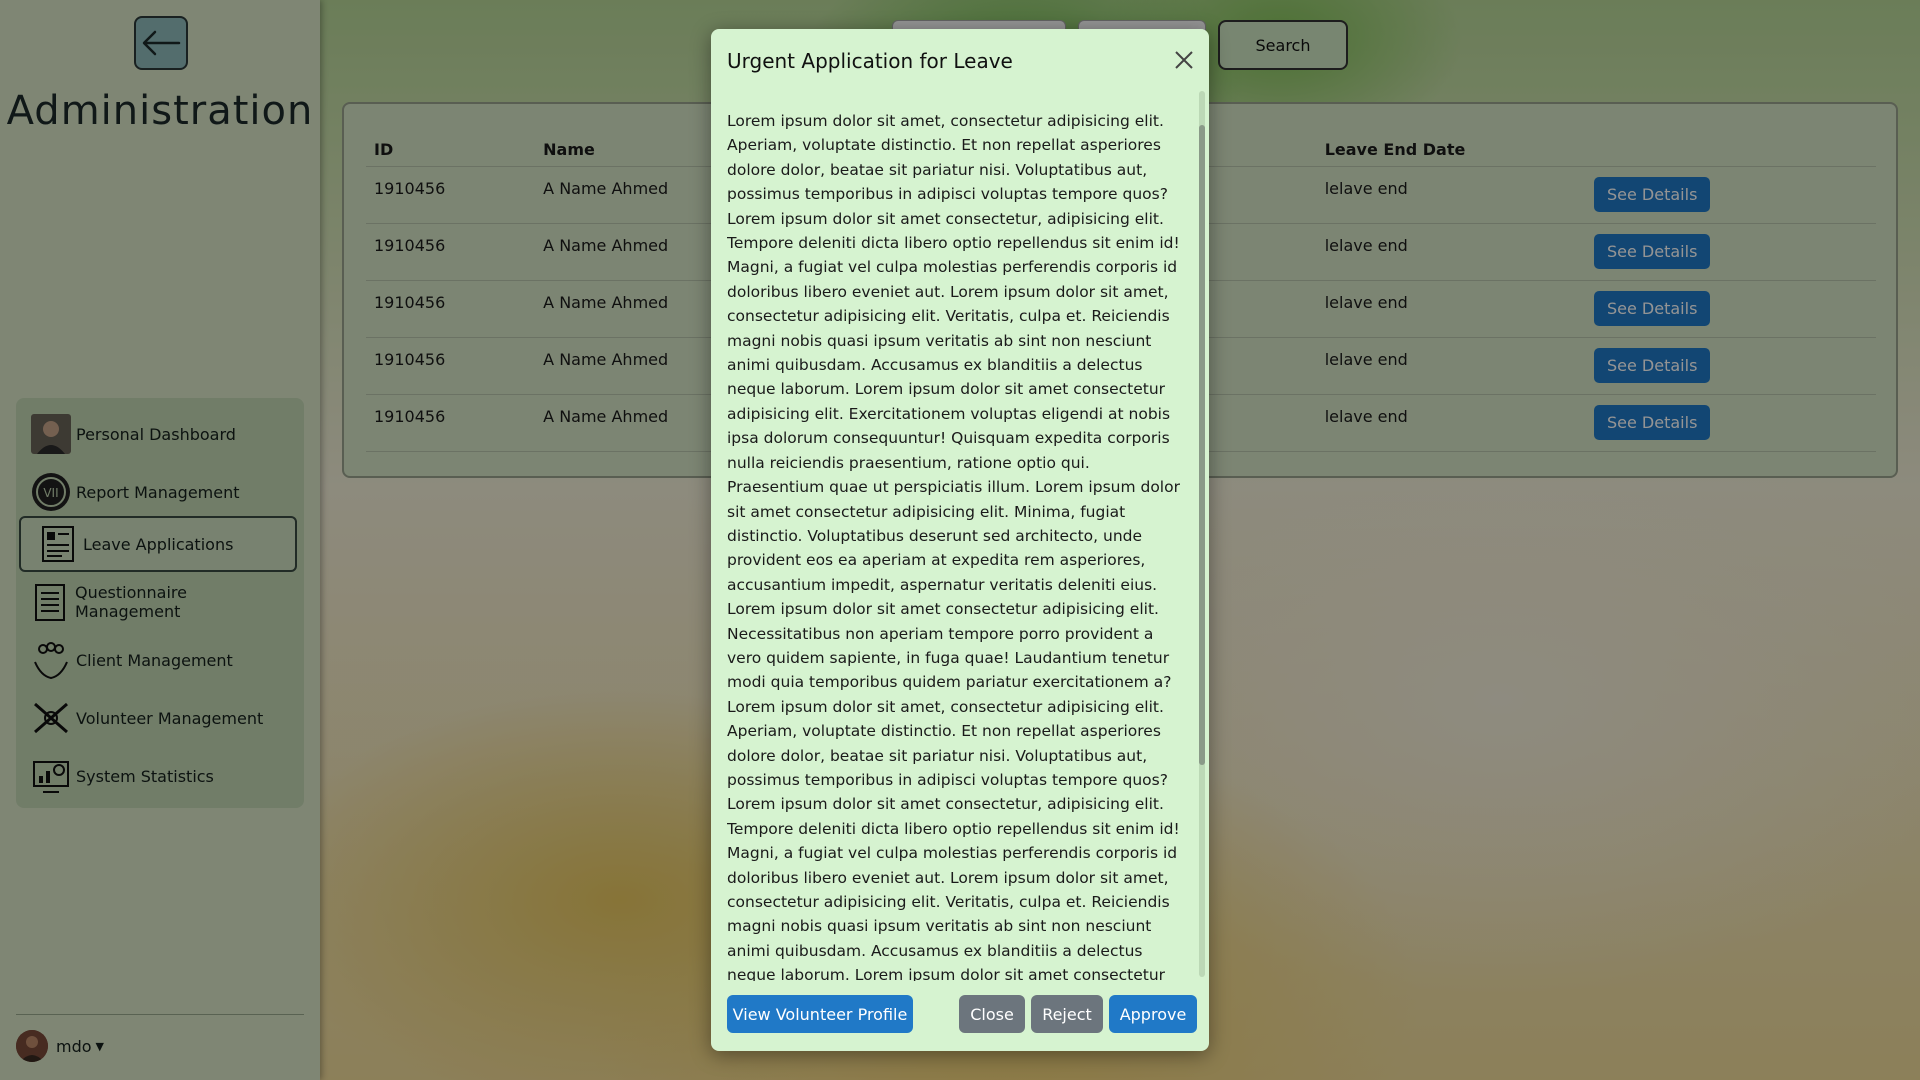 The height and width of the screenshot is (1080, 1920). I want to click on scrollbar-thumb, so click(1202, 445).